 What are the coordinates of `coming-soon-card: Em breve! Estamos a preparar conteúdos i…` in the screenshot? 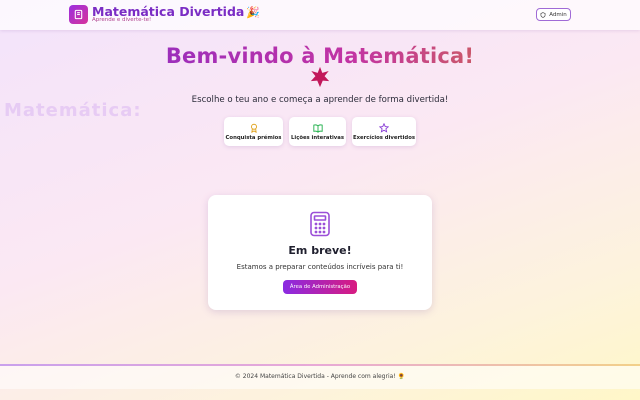 It's located at (320, 252).